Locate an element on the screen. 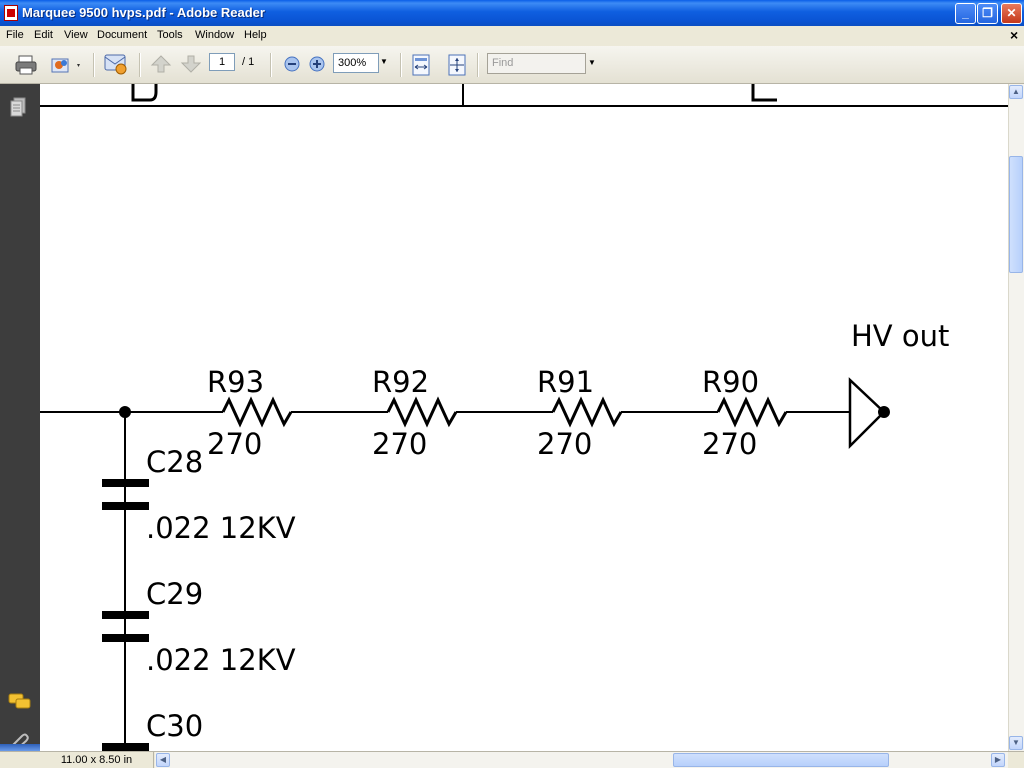 The height and width of the screenshot is (768, 1024). hv-out-label: HV out is located at coordinates (900, 336).